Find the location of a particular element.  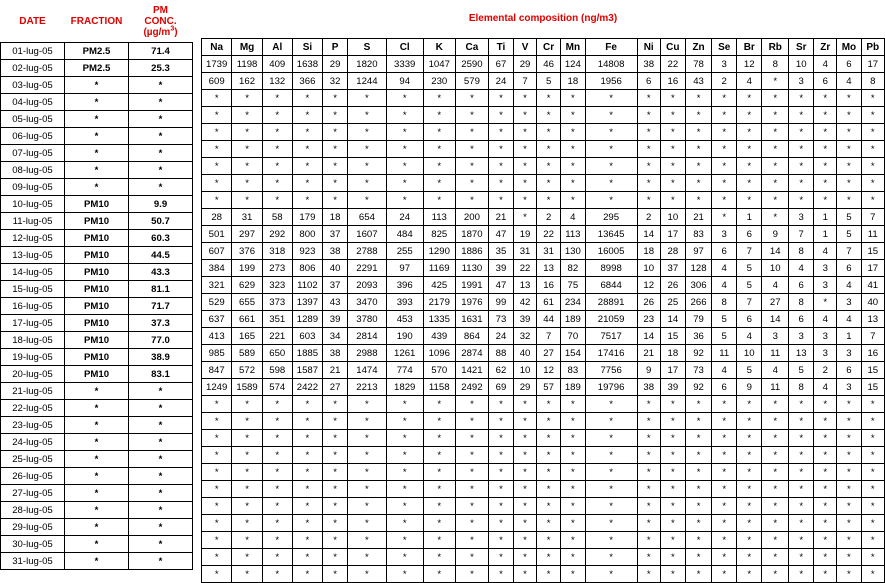

element-header-cell: Mo is located at coordinates (849, 47).